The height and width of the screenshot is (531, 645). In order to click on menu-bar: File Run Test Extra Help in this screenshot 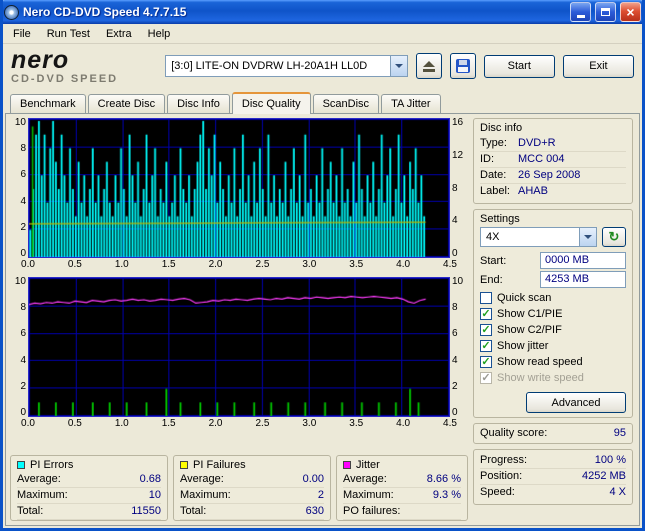, I will do `click(322, 34)`.